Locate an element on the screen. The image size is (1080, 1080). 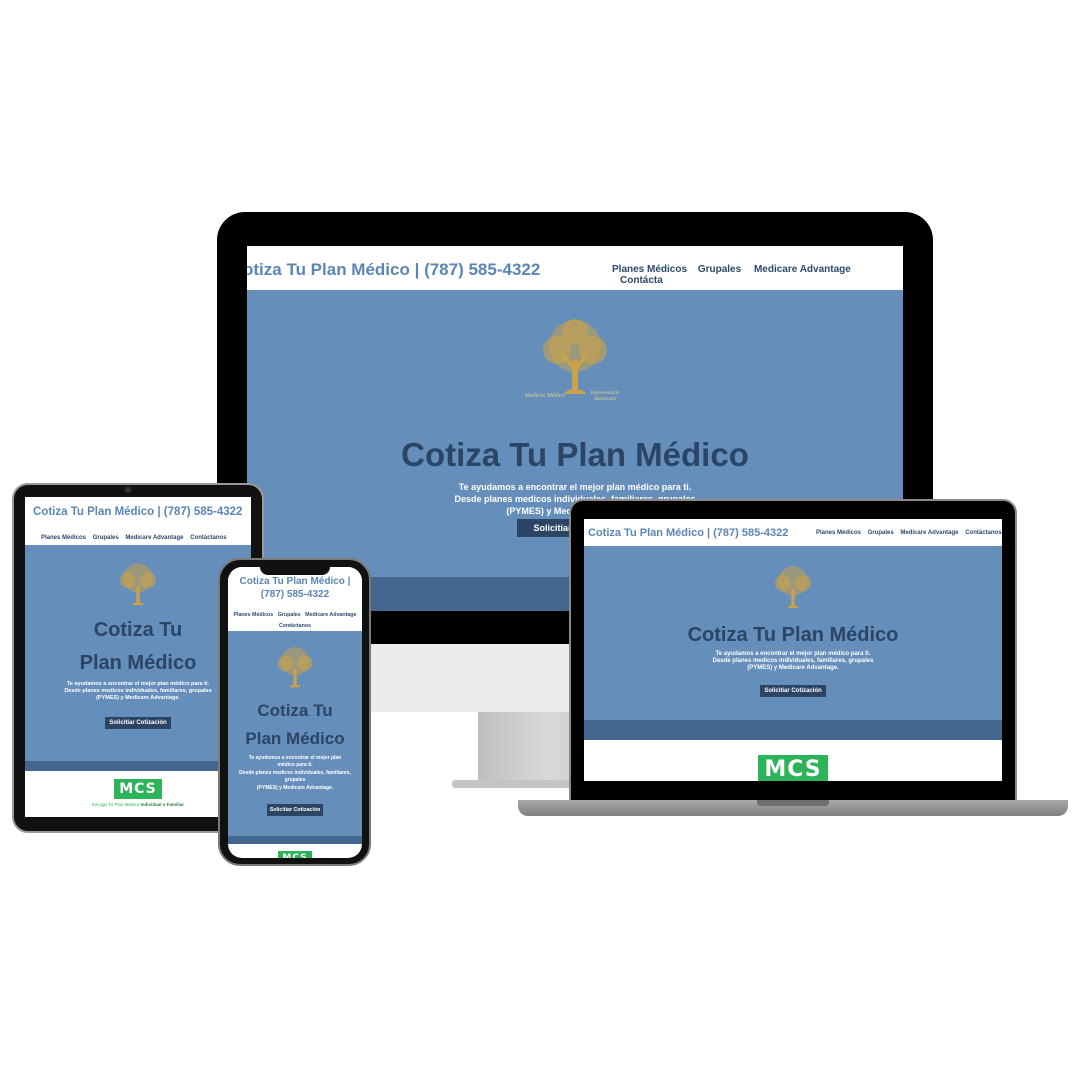
phone-hero-sub-3: (PYMES) y Medicare Advantage. is located at coordinates (295, 788).